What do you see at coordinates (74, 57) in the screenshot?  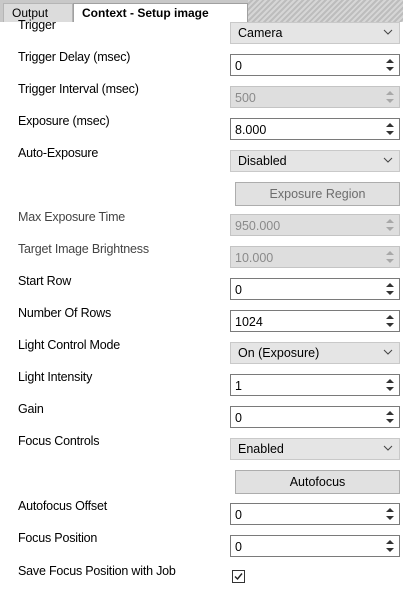 I see `trigger-delay-label: Trigger Delay (msec)` at bounding box center [74, 57].